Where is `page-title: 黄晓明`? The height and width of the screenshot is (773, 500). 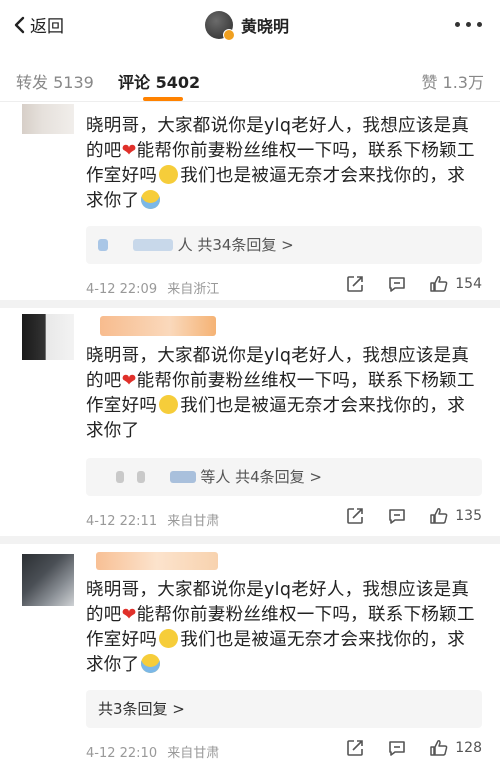
page-title: 黄晓明 is located at coordinates (265, 26).